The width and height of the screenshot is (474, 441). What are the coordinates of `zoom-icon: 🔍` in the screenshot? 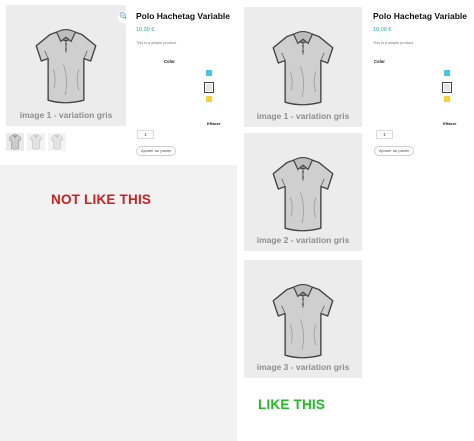 It's located at (122, 17).